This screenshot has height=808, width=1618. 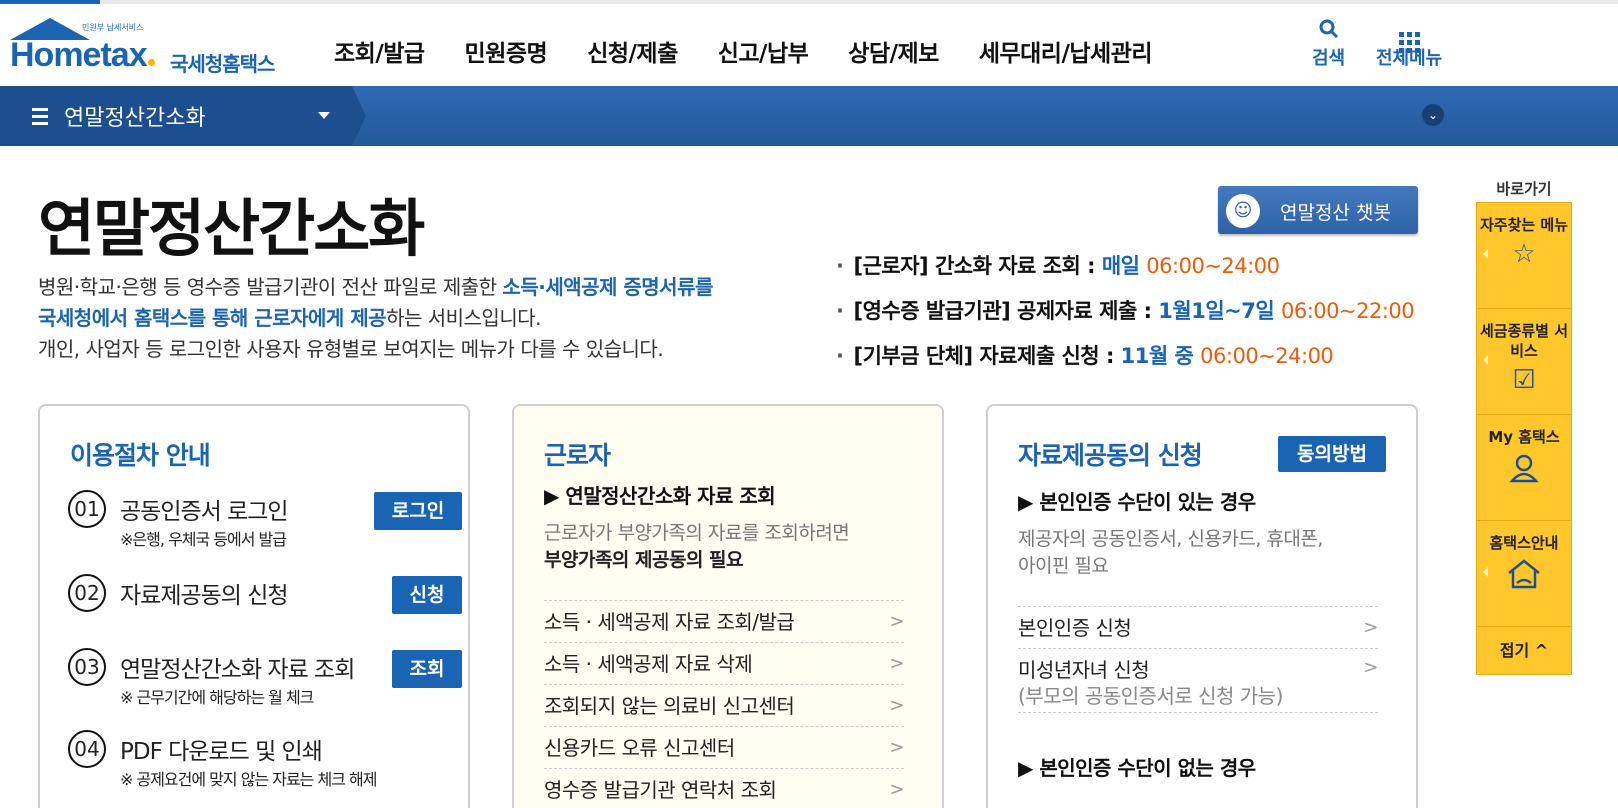 I want to click on logo-brand-text: Hometax, so click(x=79, y=55).